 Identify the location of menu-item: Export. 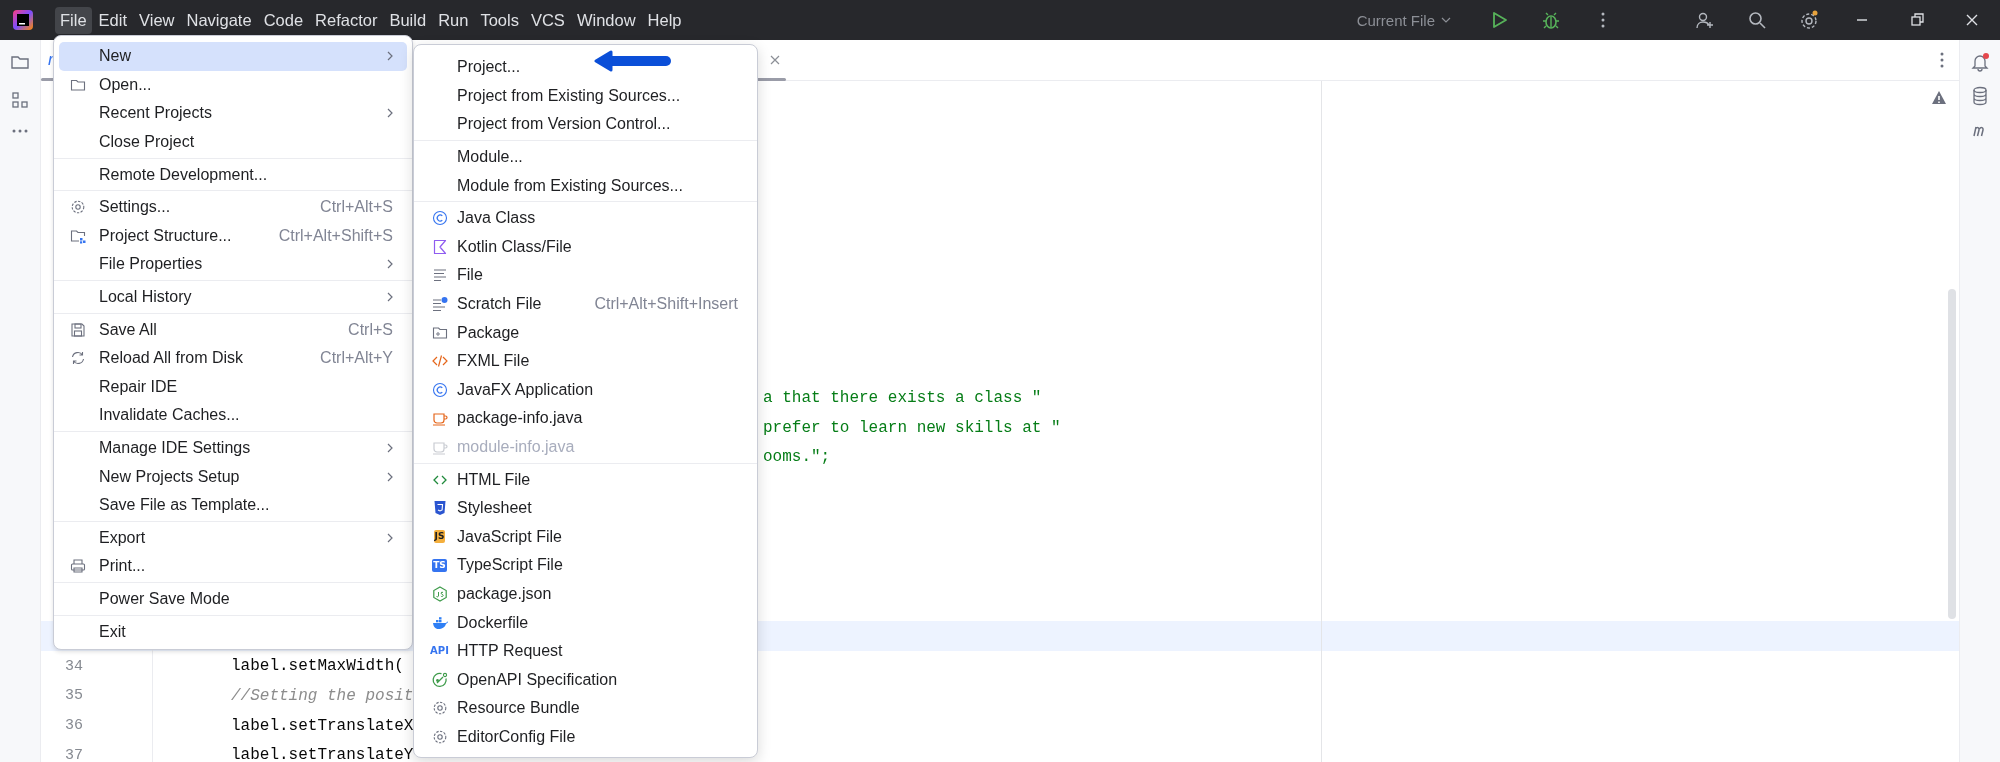
(233, 538).